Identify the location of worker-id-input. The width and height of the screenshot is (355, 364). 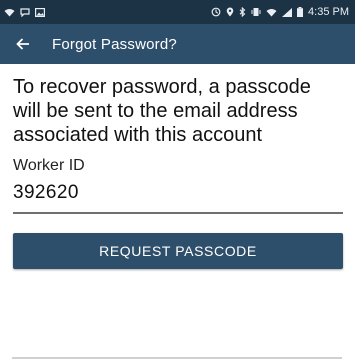
(178, 198).